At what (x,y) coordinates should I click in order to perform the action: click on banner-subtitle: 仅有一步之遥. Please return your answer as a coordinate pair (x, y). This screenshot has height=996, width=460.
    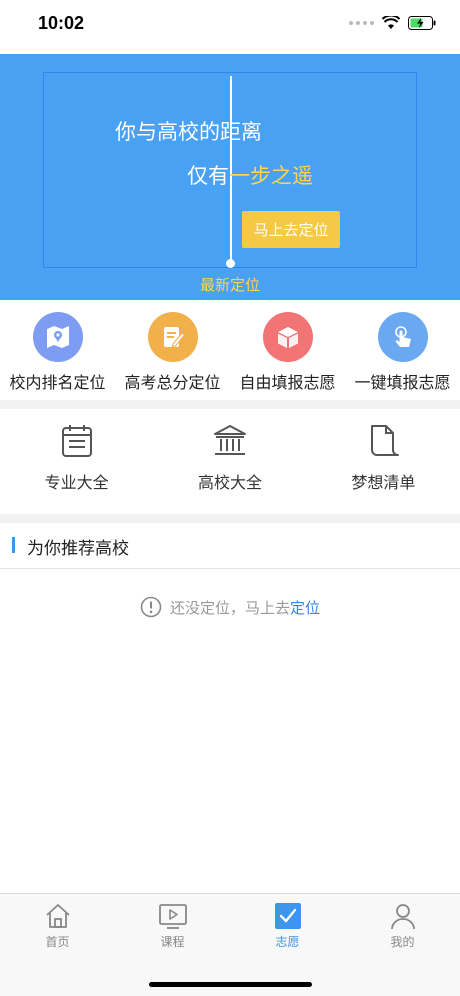
    Looking at the image, I should click on (250, 175).